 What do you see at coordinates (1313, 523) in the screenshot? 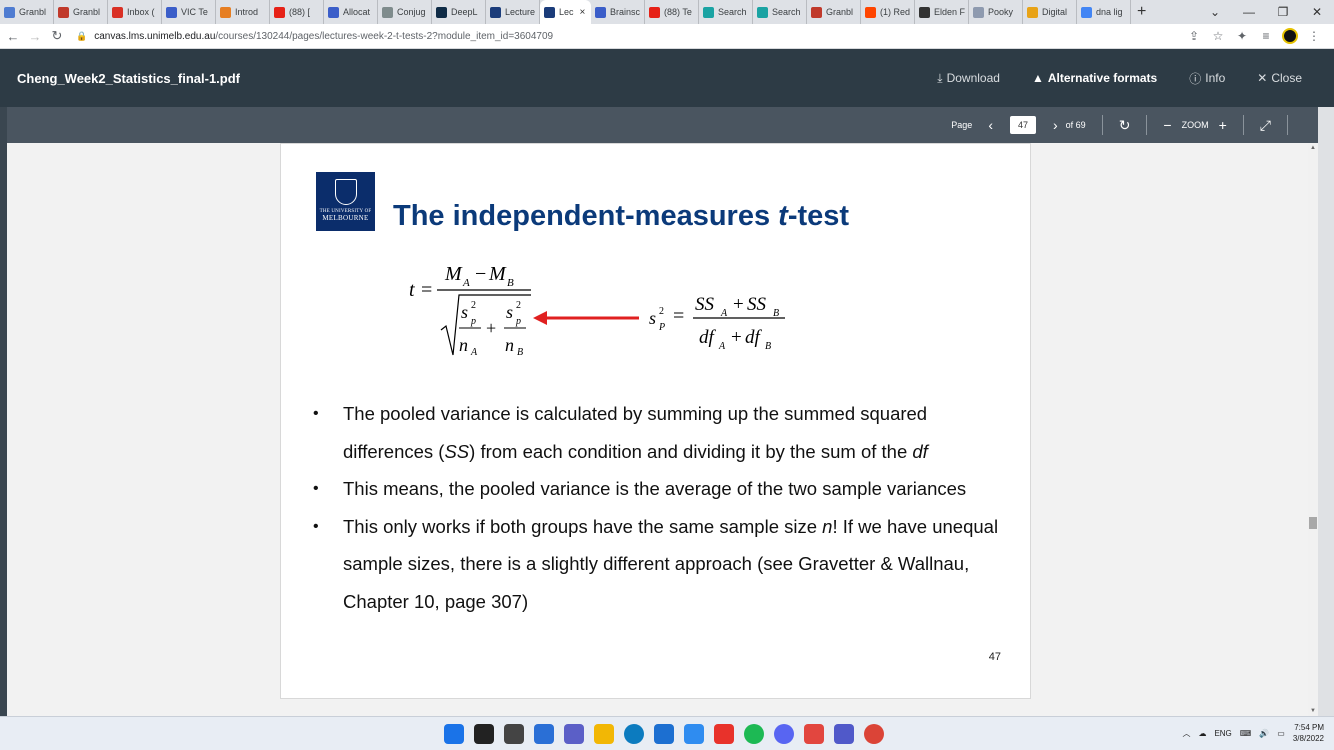
I see `scrollbar-thumb` at bounding box center [1313, 523].